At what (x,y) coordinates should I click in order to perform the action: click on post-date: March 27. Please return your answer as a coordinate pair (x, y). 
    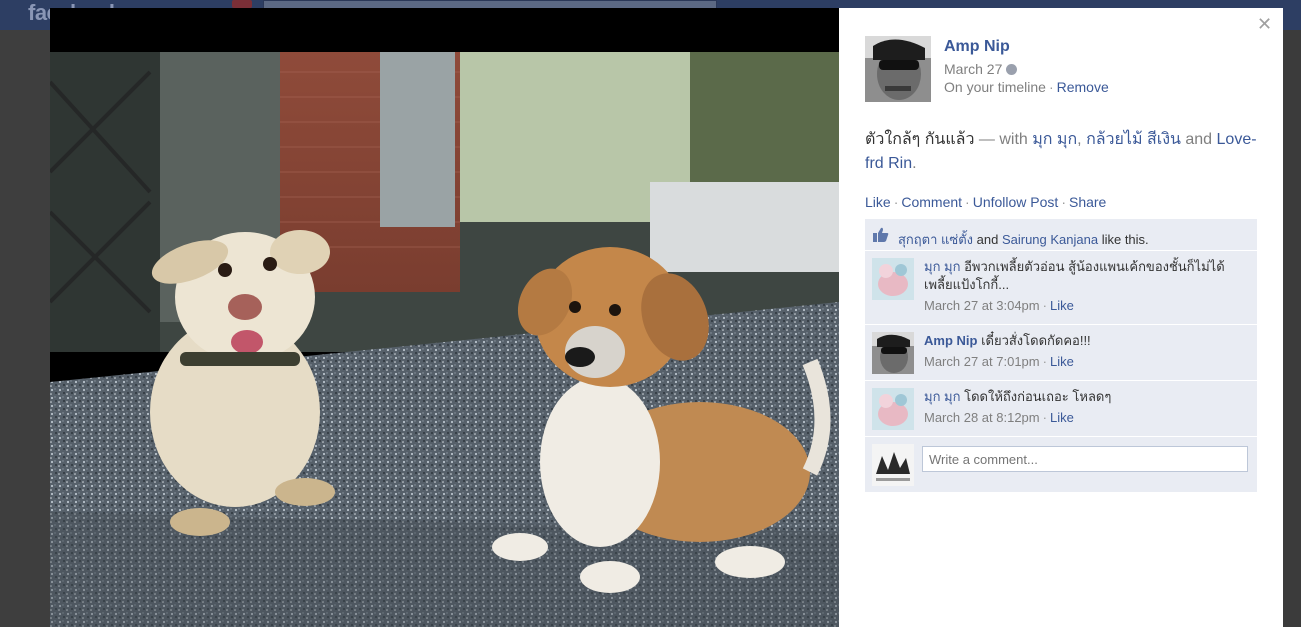
    Looking at the image, I should click on (981, 69).